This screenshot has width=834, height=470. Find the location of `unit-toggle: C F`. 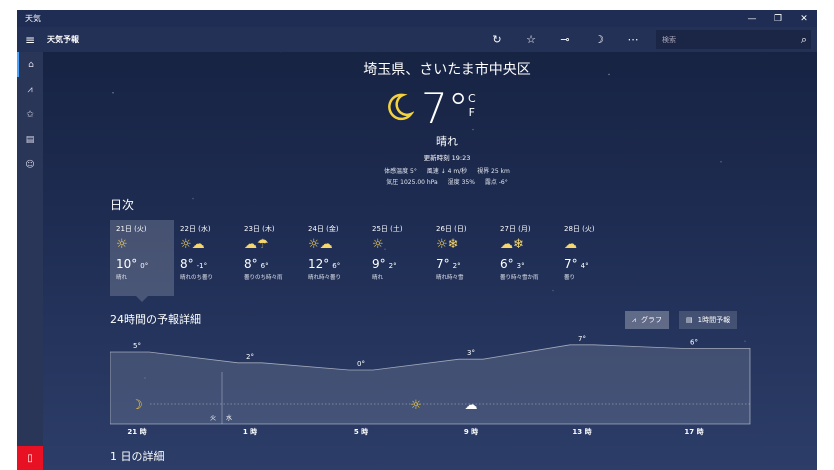

unit-toggle: C F is located at coordinates (472, 106).